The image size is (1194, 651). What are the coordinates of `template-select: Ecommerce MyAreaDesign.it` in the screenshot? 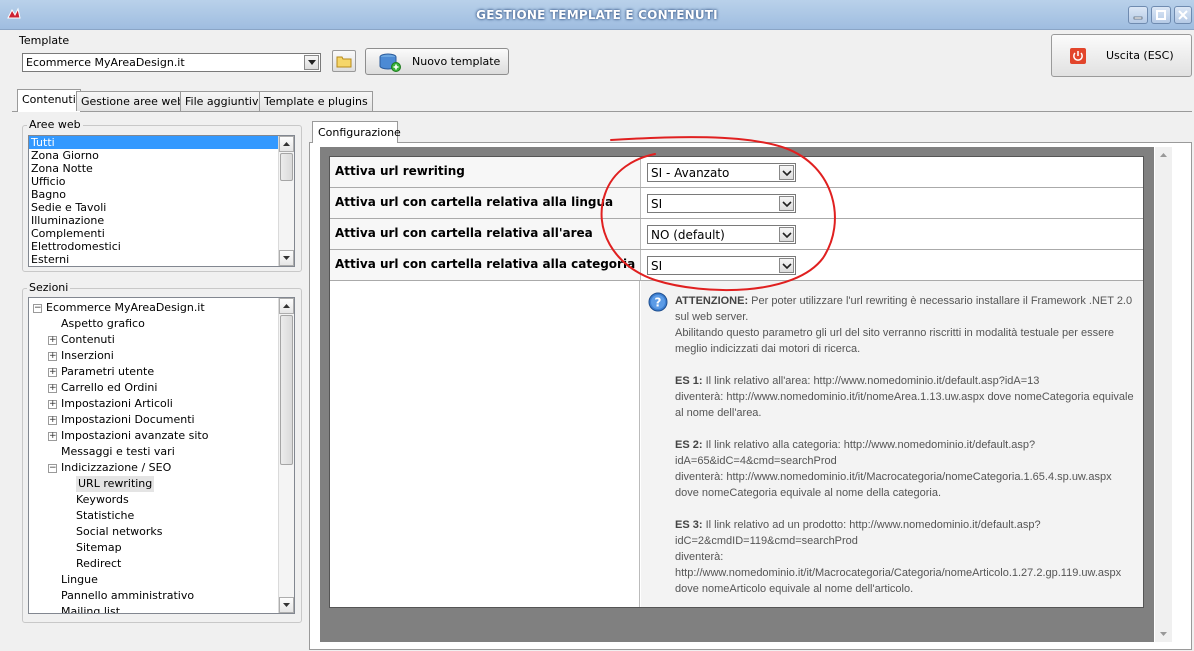 It's located at (171, 62).